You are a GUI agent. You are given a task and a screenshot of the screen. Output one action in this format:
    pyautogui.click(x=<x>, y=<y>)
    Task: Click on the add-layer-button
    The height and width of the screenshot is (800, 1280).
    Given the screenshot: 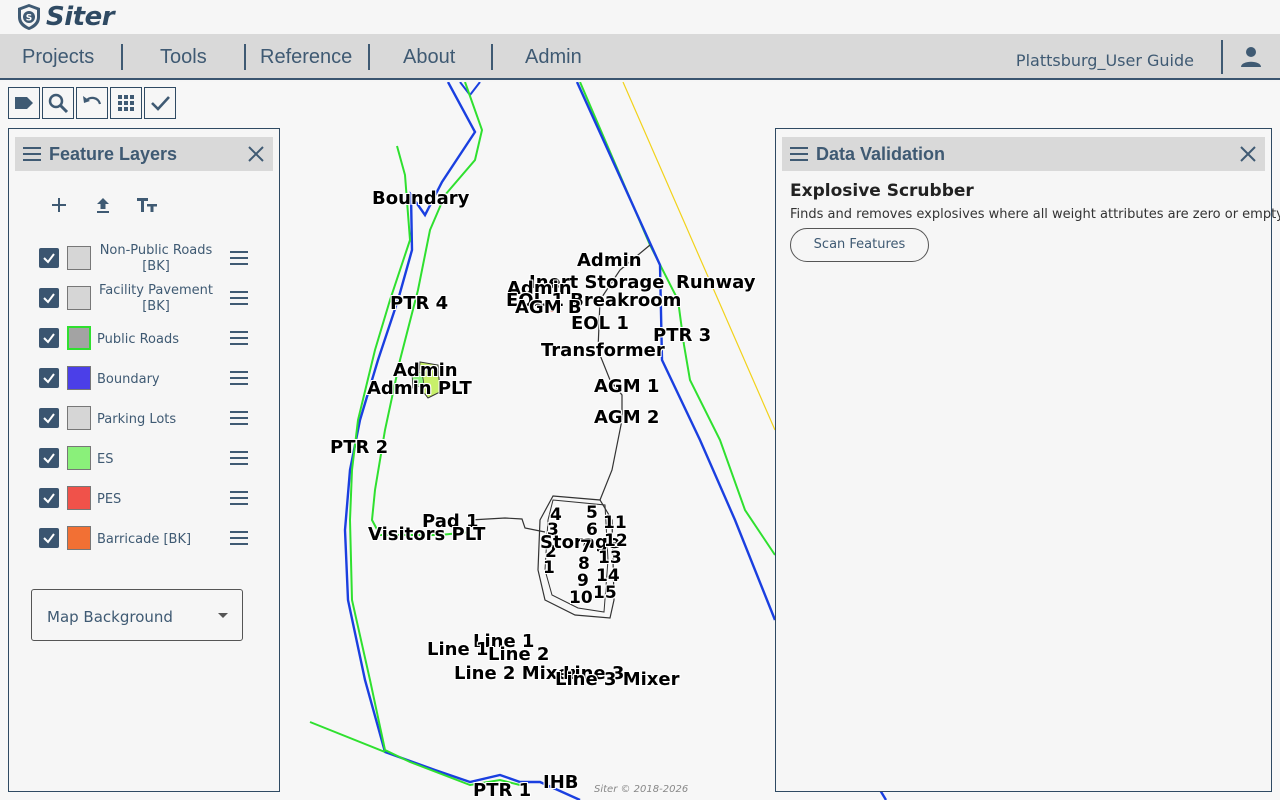 What is the action you would take?
    pyautogui.click(x=59, y=205)
    